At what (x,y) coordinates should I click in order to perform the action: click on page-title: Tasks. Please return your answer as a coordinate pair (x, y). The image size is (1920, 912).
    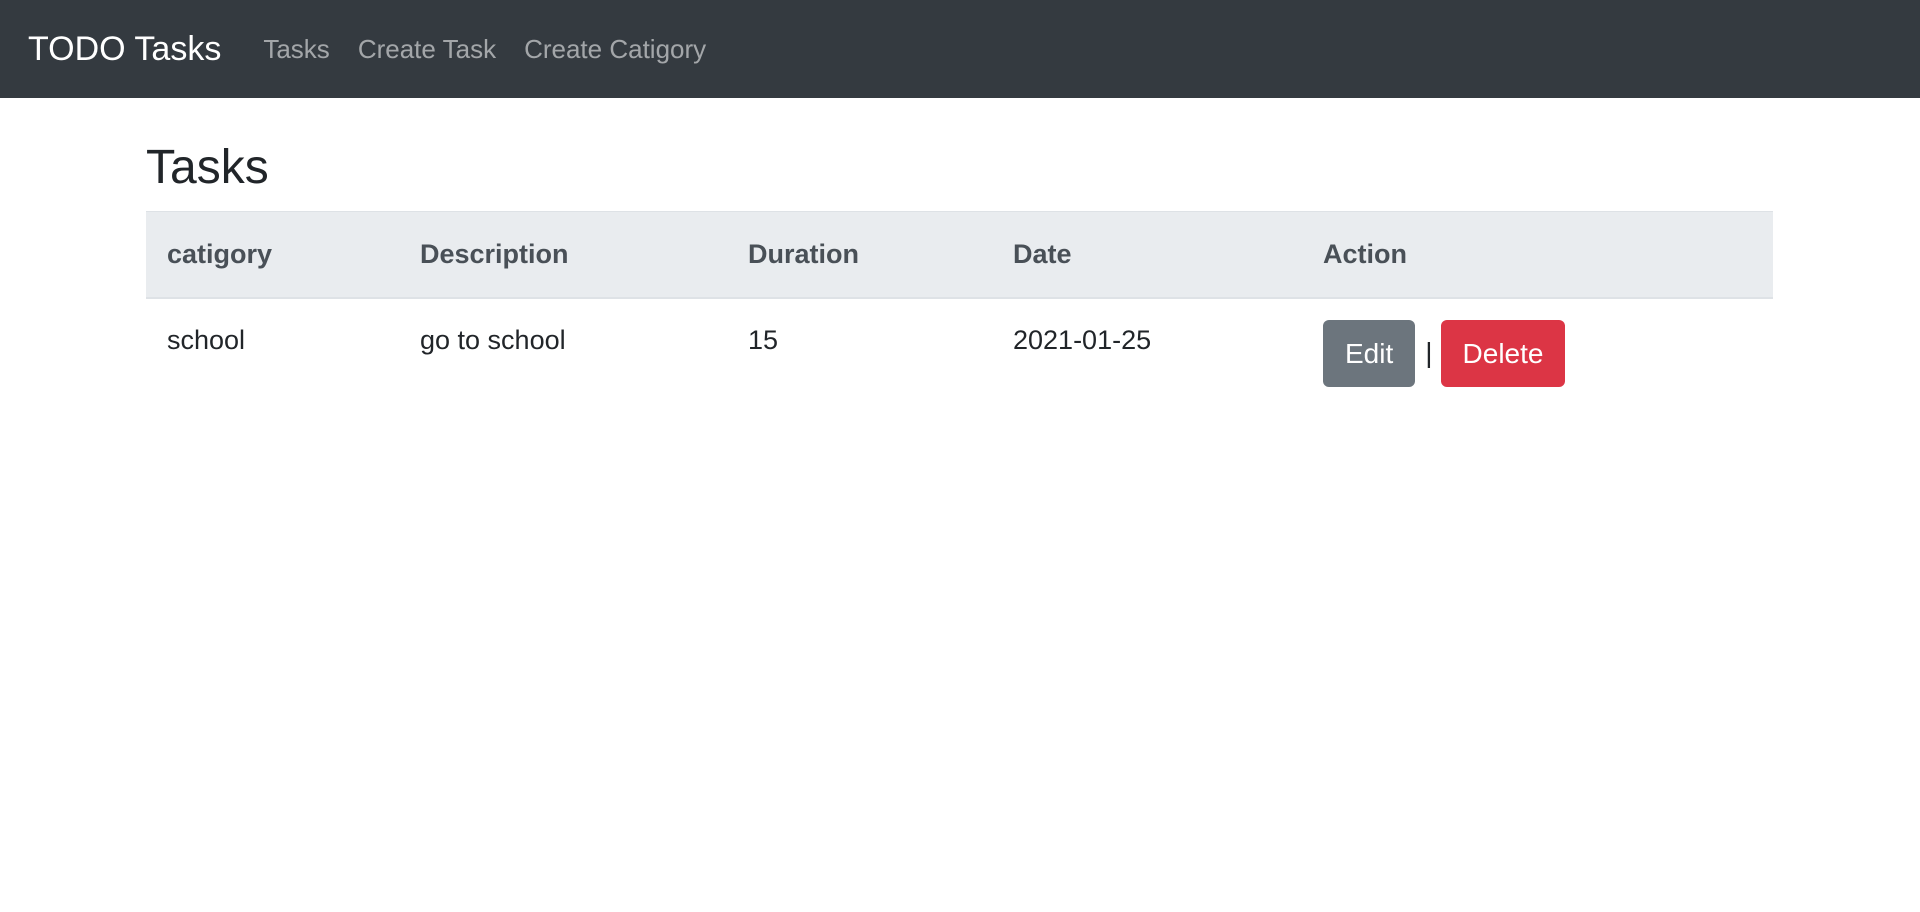
    Looking at the image, I should click on (207, 167).